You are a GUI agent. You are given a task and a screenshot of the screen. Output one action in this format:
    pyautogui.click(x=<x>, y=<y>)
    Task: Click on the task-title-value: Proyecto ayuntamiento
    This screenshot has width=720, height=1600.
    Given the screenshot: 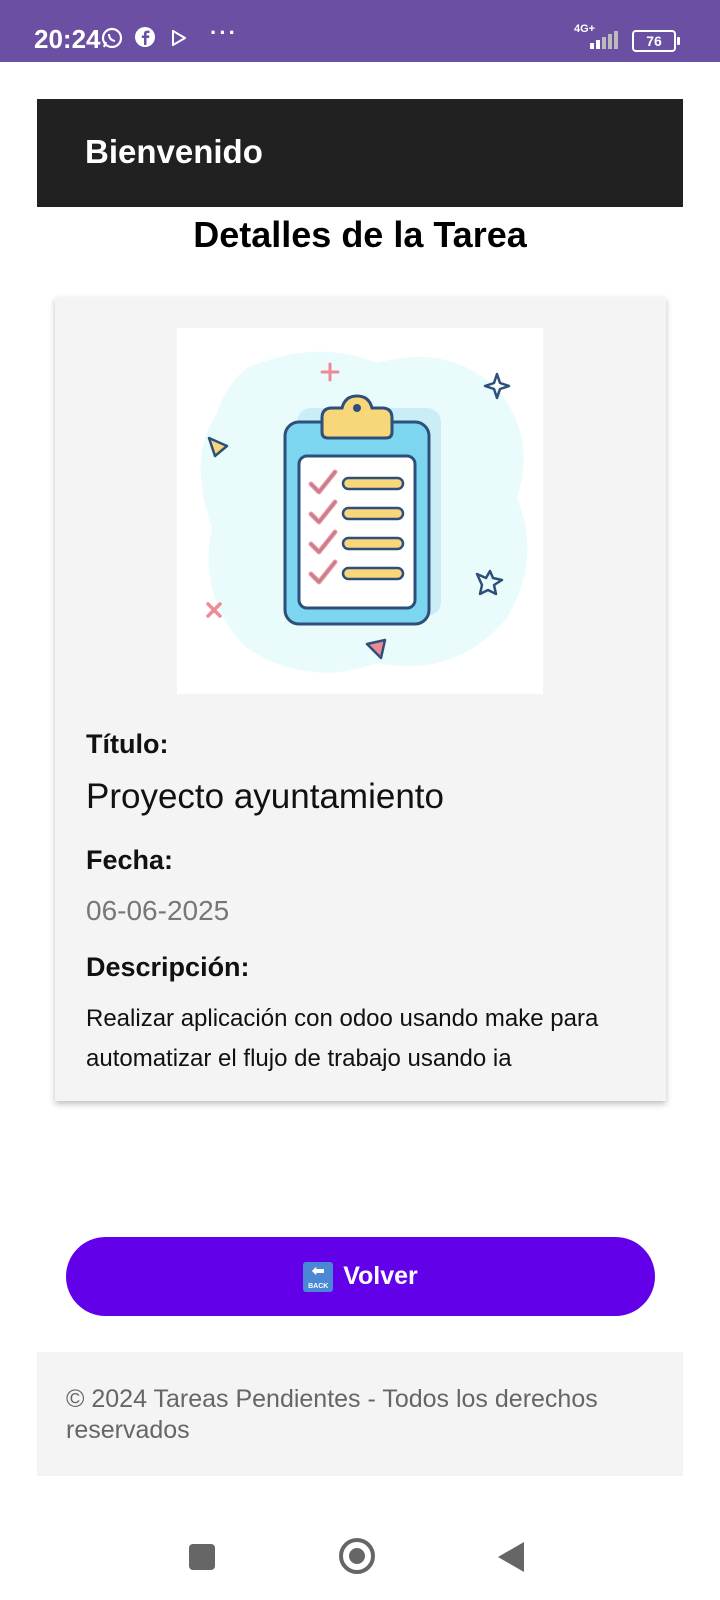 What is the action you would take?
    pyautogui.click(x=265, y=796)
    